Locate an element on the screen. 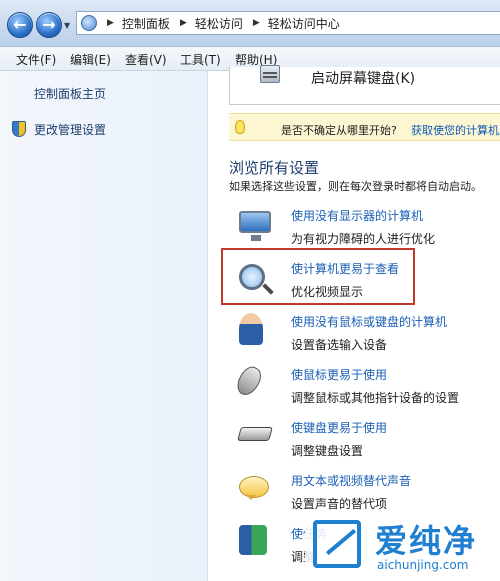 This screenshot has height=581, width=500. shield-icon is located at coordinates (19, 129).